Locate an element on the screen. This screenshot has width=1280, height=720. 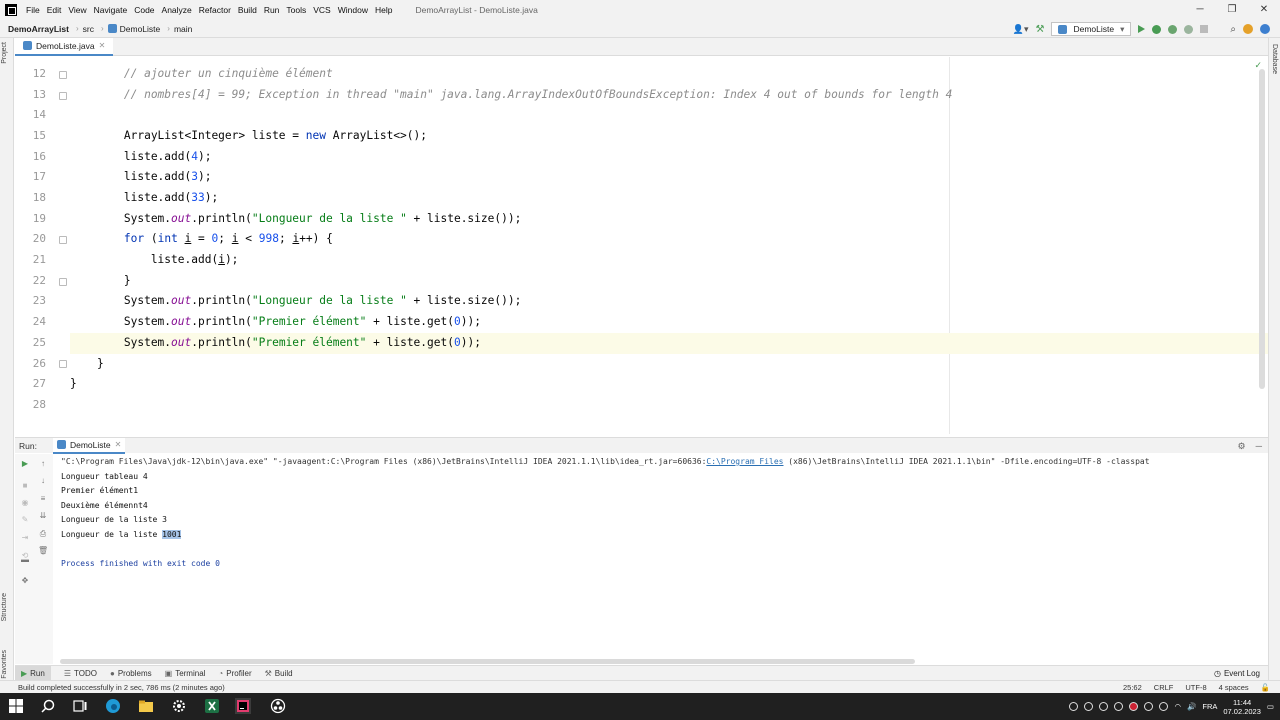
excel-icon is located at coordinates (212, 706).